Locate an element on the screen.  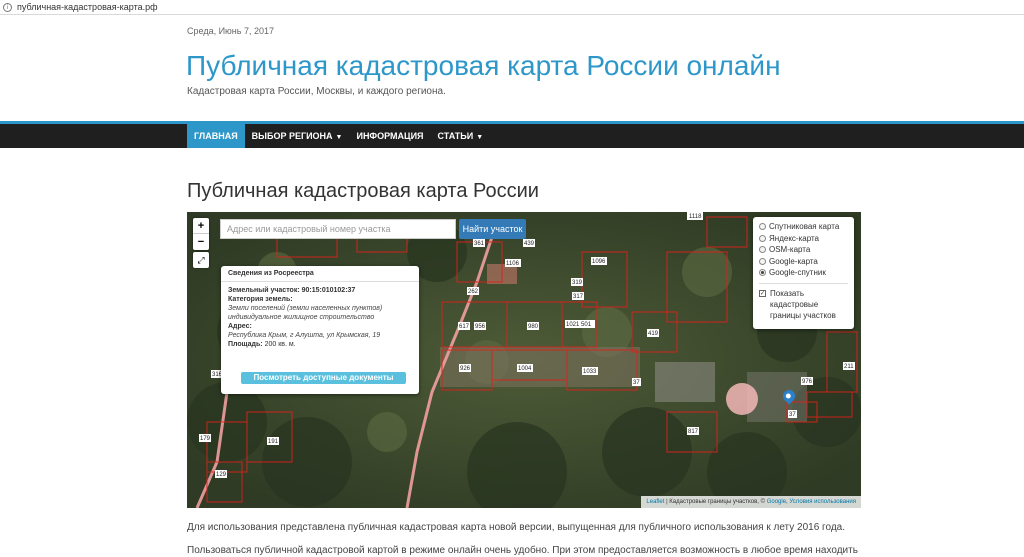
zoom-in-button: + is located at coordinates (201, 226).